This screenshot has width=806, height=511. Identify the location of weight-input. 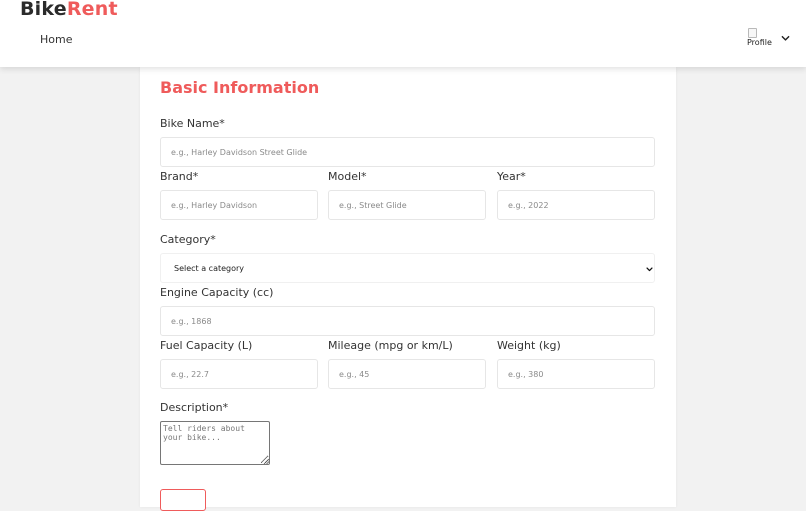
(576, 374).